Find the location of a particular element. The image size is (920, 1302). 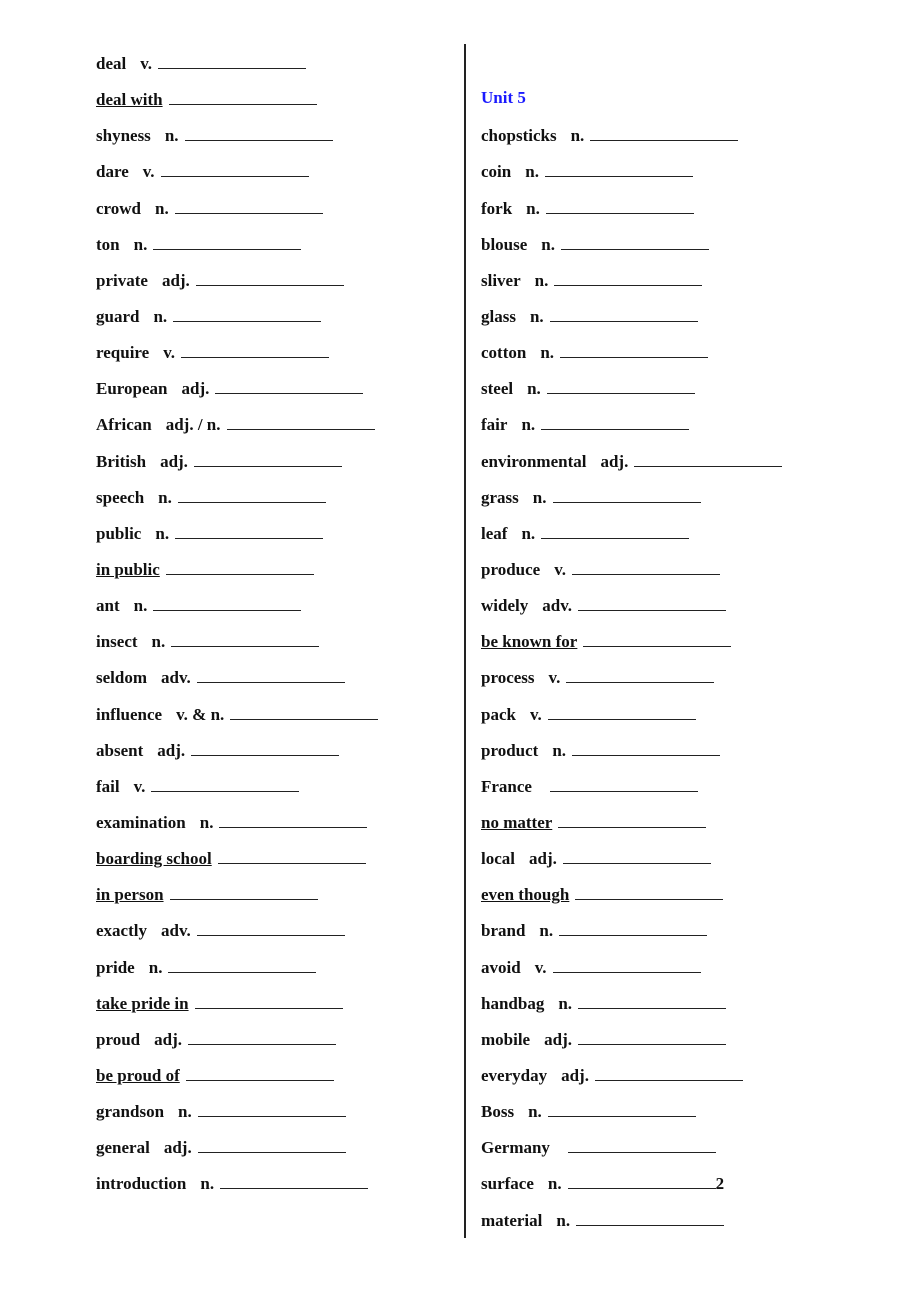

vocab-item: widely adv. is located at coordinates (631, 612).